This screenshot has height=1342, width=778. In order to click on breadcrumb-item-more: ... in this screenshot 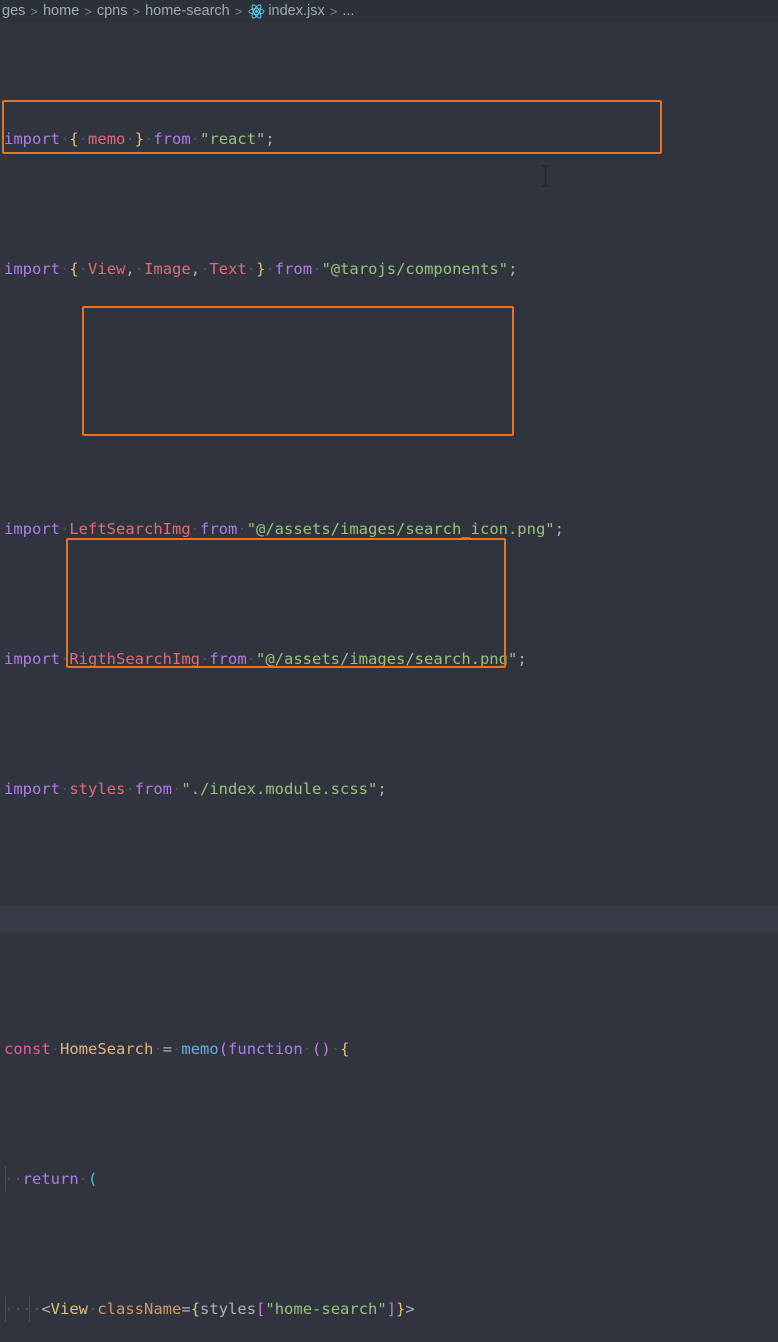, I will do `click(348, 11)`.